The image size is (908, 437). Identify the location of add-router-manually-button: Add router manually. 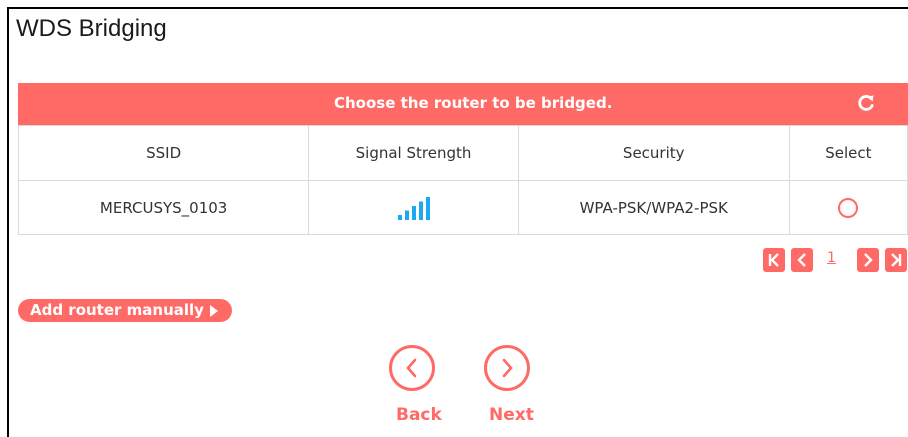
(125, 310).